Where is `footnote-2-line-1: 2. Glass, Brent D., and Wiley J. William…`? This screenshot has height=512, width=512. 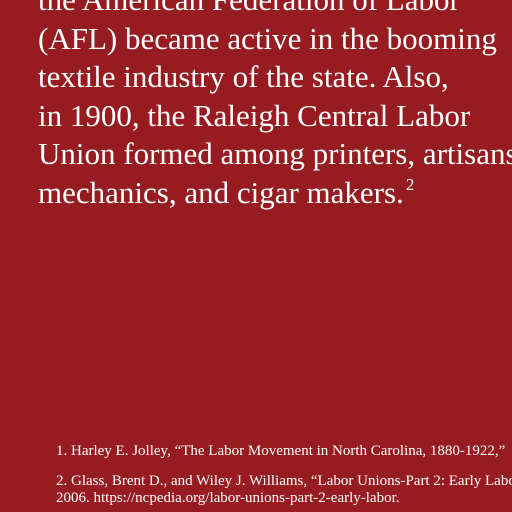
footnote-2-line-1: 2. Glass, Brent D., and Wiley J. William… is located at coordinates (284, 480).